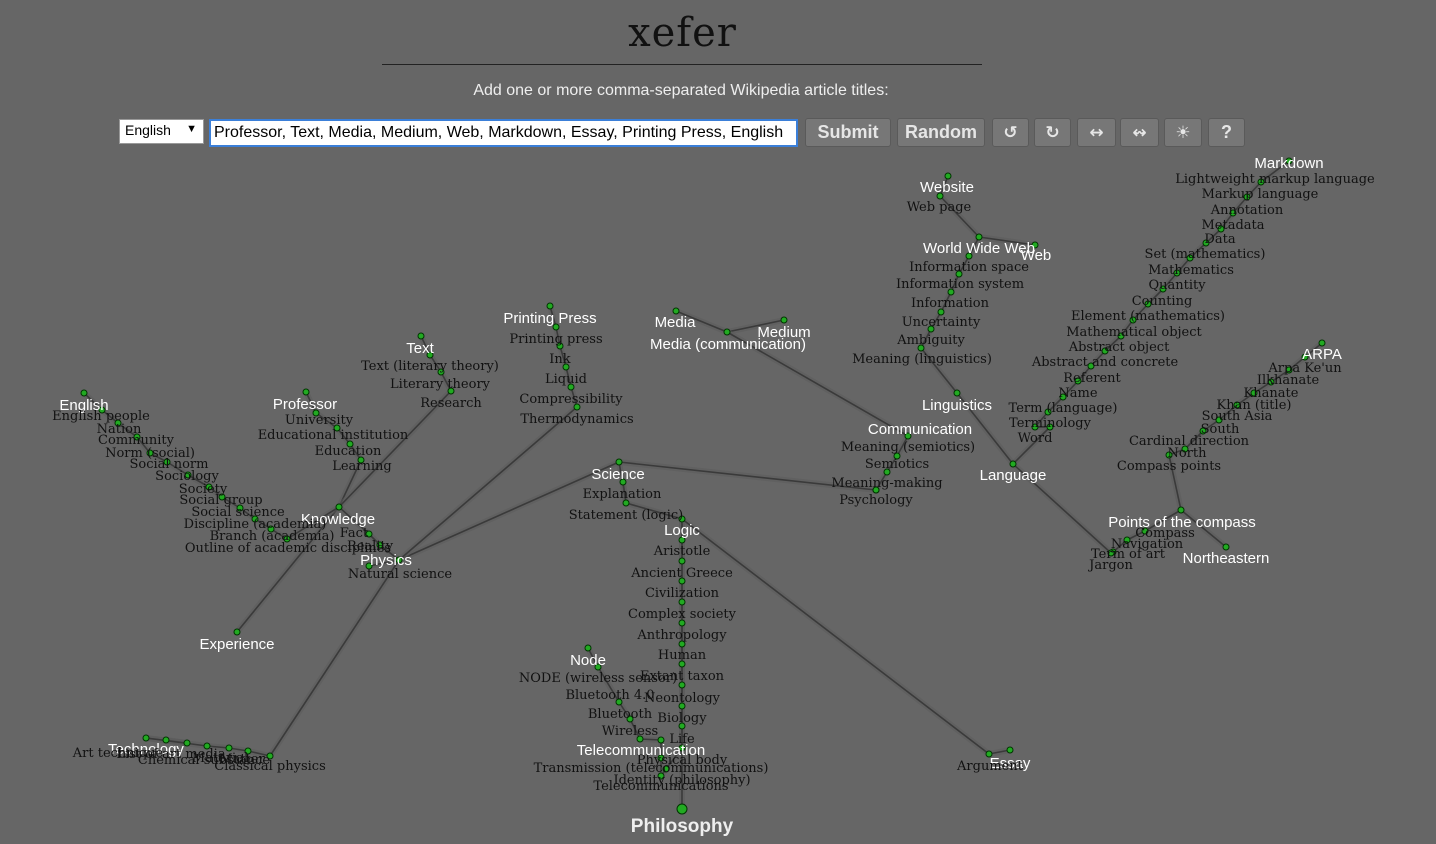 This screenshot has width=1436, height=844. What do you see at coordinates (430, 366) in the screenshot?
I see `graph-label-text-literary-theory: Text (literary theory)` at bounding box center [430, 366].